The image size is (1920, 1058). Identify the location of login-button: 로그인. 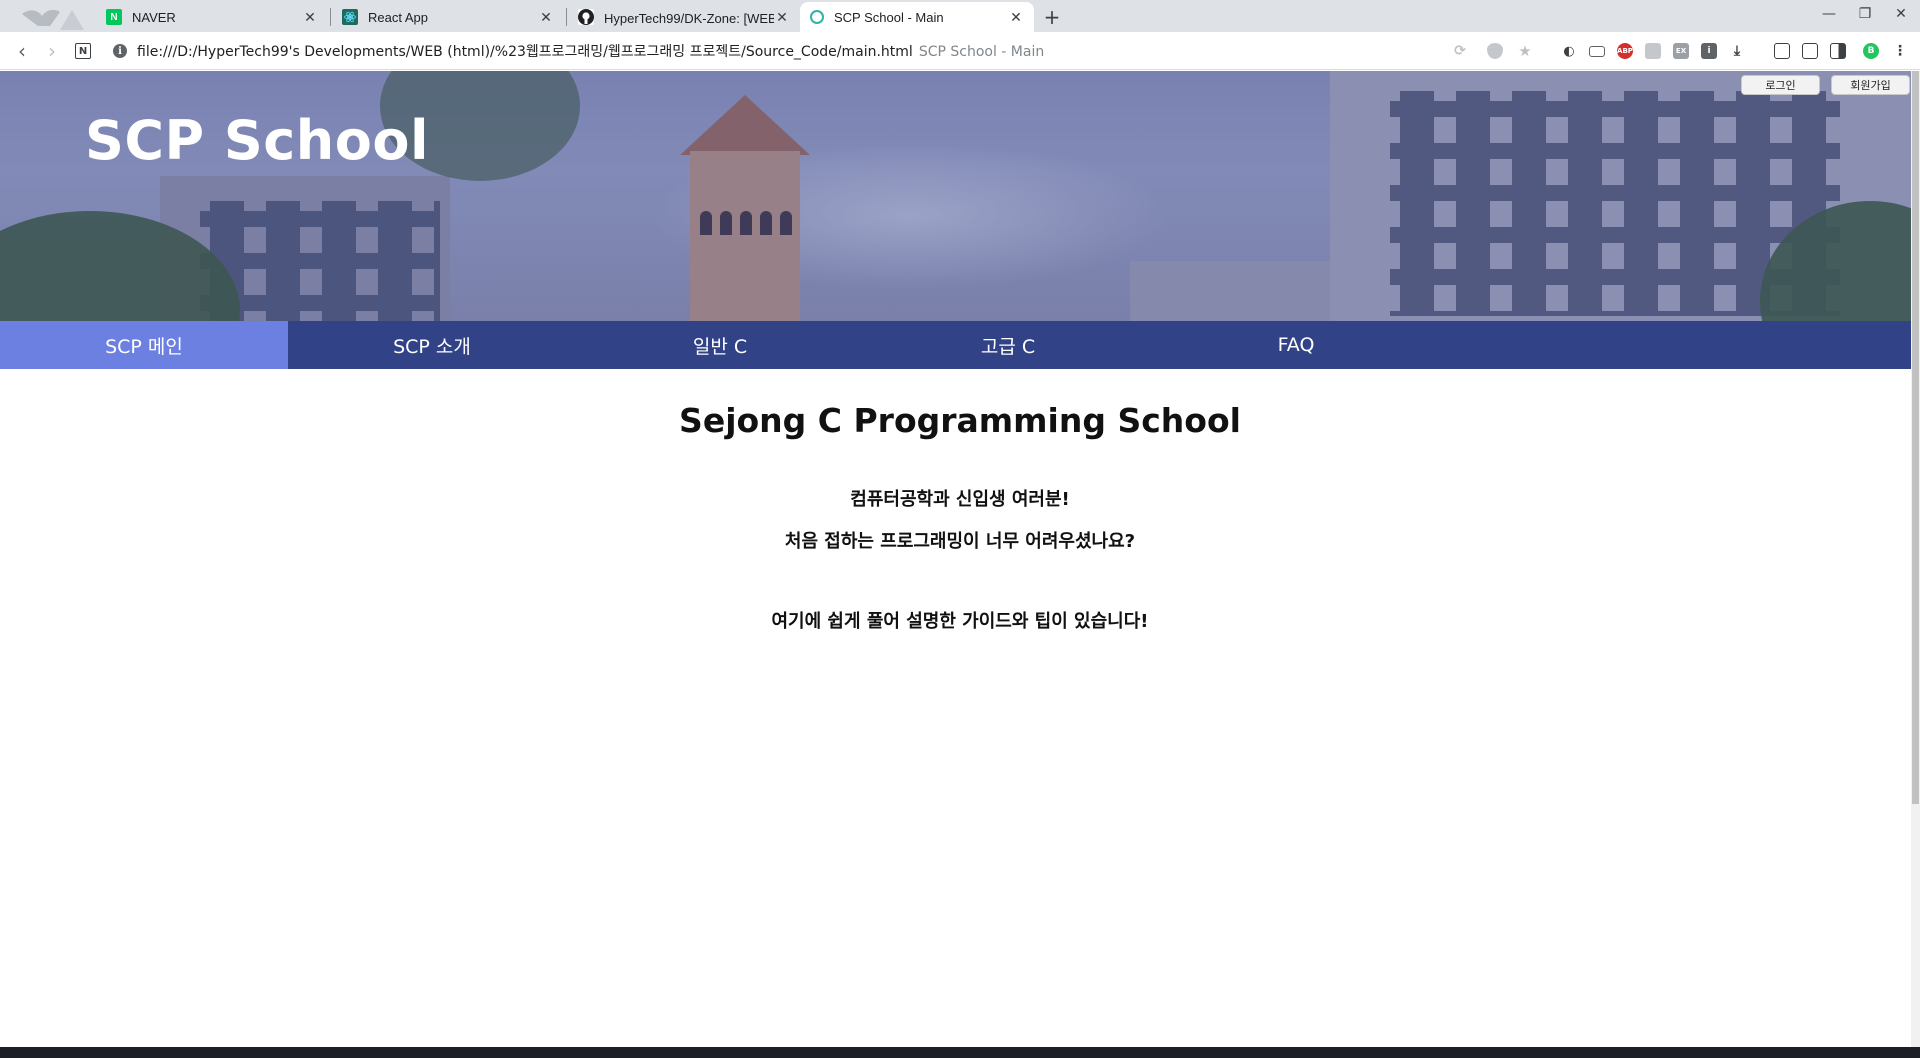
(1780, 85).